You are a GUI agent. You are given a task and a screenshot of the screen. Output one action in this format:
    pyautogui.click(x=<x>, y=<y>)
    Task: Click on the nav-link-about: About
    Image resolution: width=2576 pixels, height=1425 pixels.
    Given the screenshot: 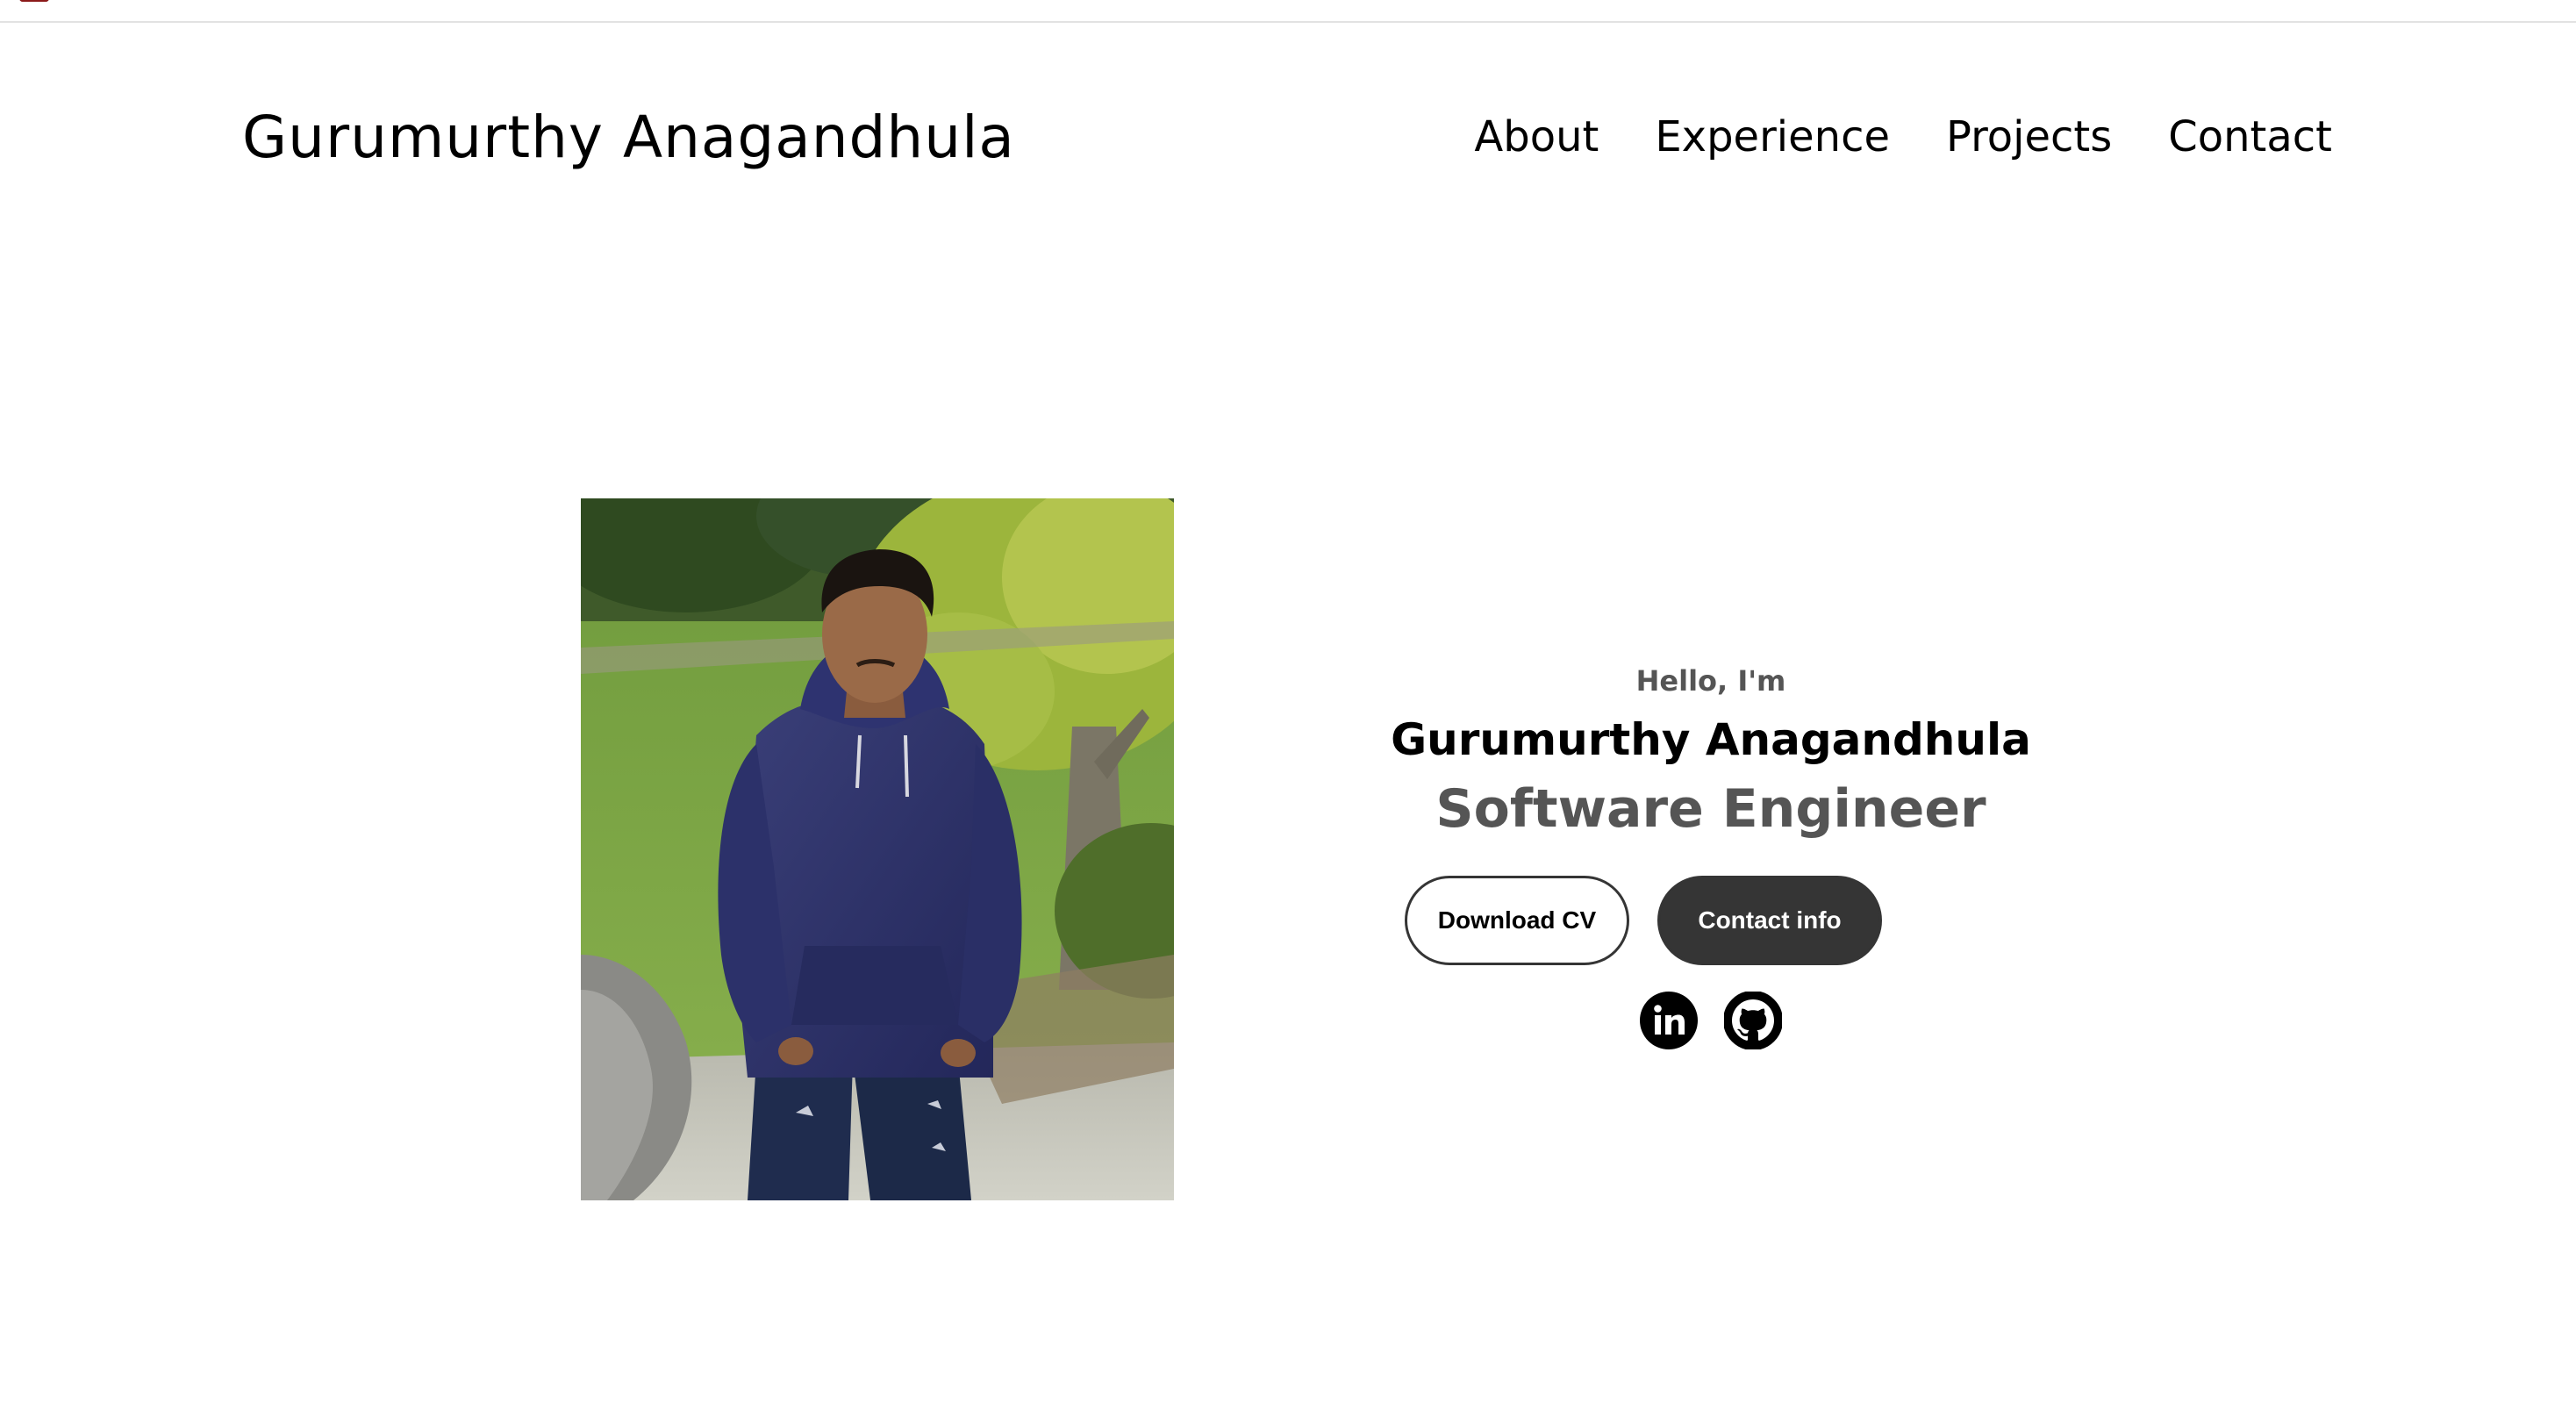 What is the action you would take?
    pyautogui.click(x=1536, y=136)
    